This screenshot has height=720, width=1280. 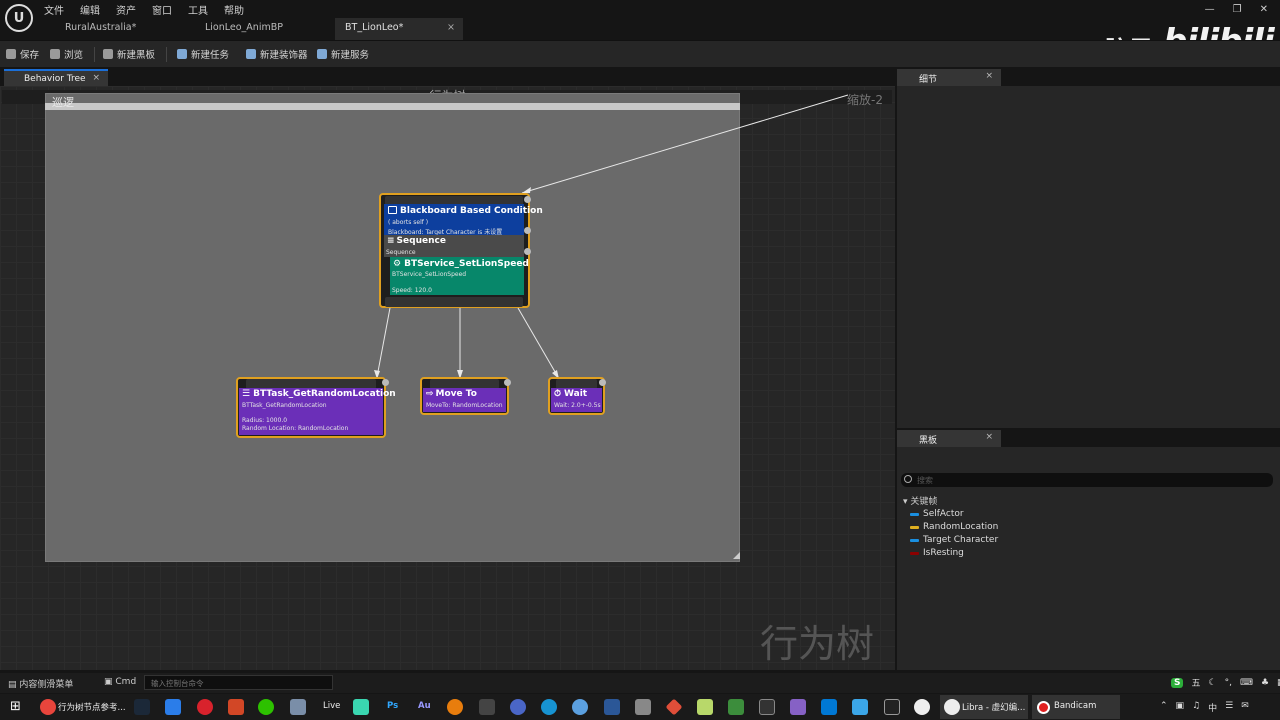 I want to click on task-param: Random Location: RandomLocation, so click(x=295, y=428).